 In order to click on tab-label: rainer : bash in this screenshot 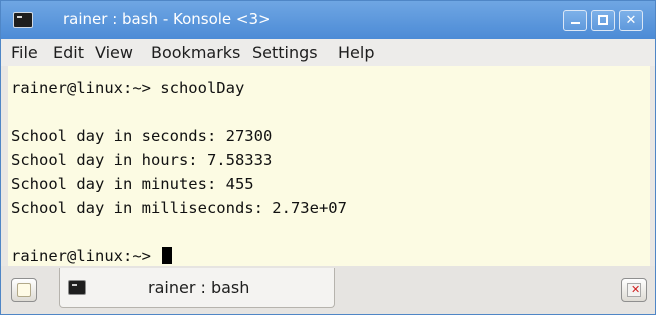, I will do `click(199, 287)`.